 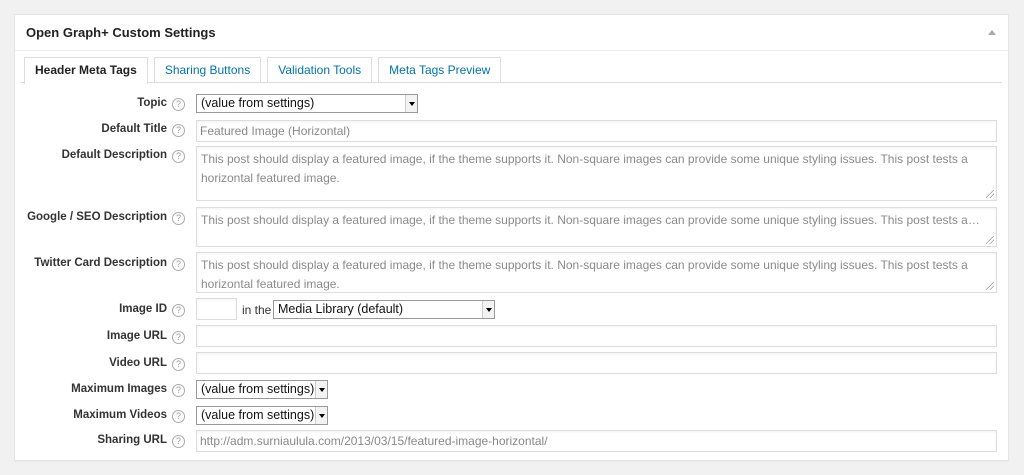 I want to click on default-description-label: Default Description, so click(x=114, y=155).